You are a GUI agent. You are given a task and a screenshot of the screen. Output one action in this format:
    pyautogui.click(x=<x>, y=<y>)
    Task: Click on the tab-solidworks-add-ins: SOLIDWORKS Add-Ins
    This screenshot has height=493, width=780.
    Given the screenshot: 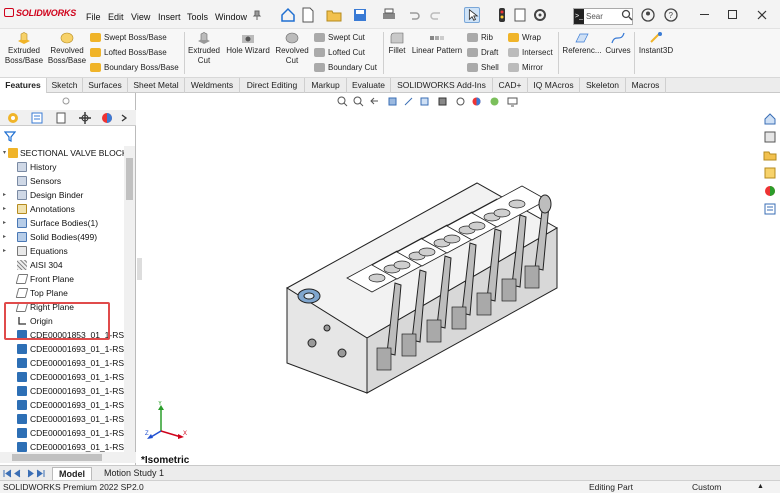 What is the action you would take?
    pyautogui.click(x=442, y=85)
    